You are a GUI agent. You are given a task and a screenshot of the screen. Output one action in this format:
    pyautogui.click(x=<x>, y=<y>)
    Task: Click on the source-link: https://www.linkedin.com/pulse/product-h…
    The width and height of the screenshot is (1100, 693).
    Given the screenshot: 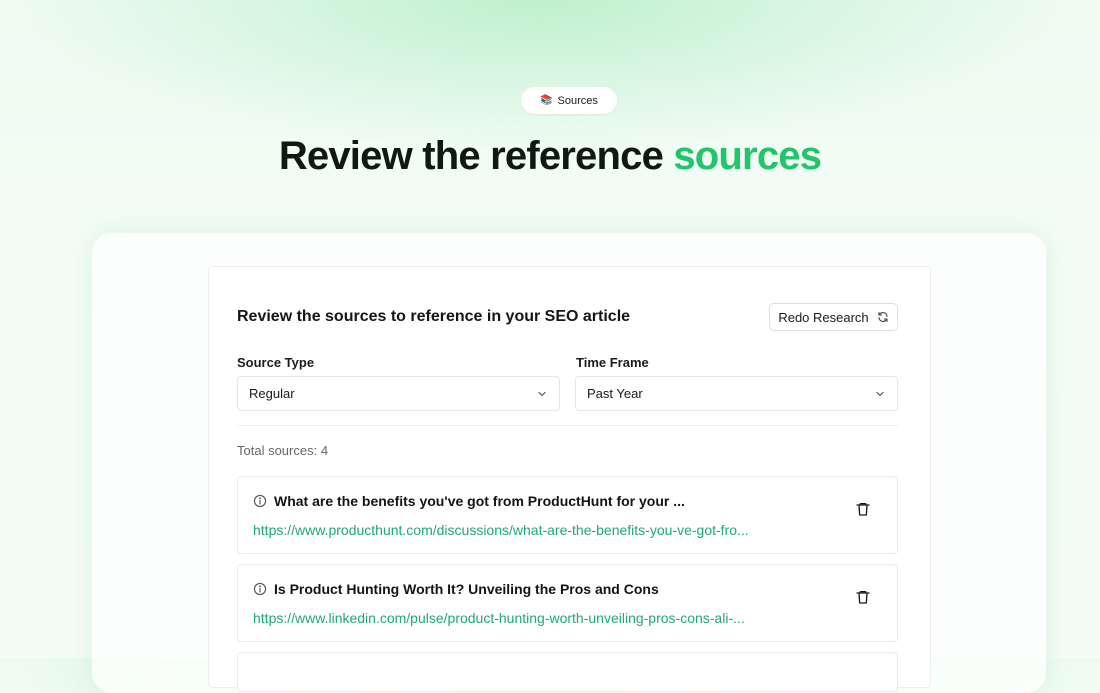 What is the action you would take?
    pyautogui.click(x=499, y=618)
    